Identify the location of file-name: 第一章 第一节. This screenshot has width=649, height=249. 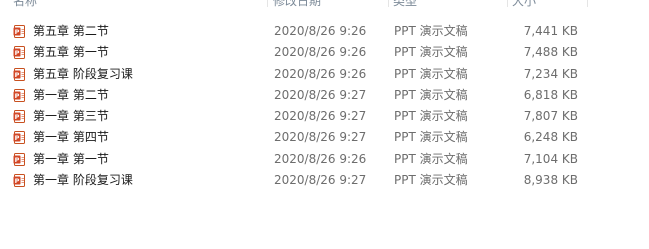
(71, 158).